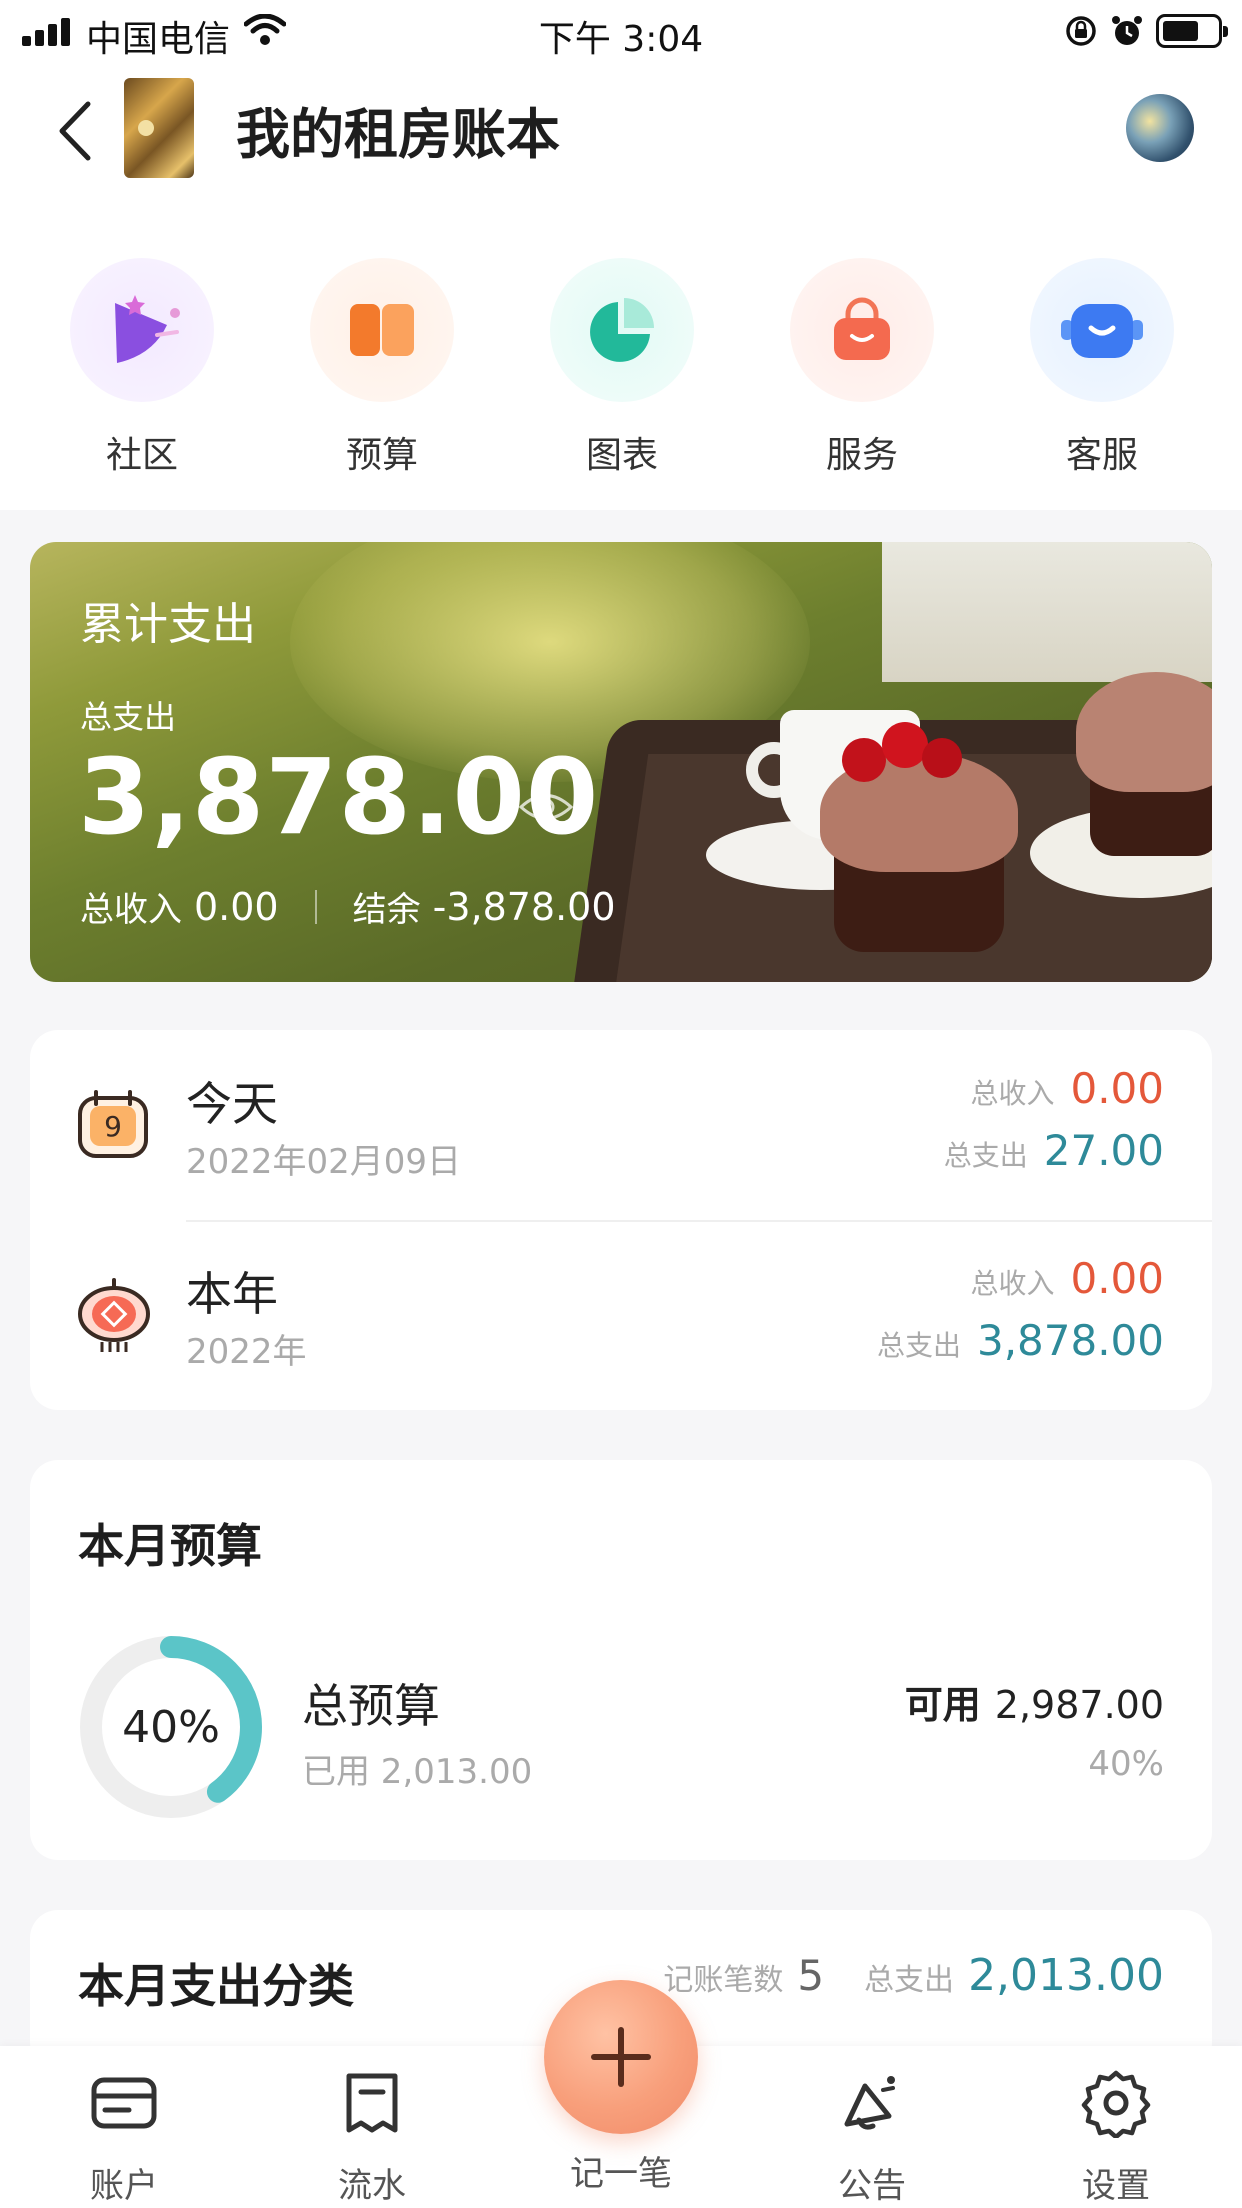 Image resolution: width=1242 pixels, height=2208 pixels. Describe the element at coordinates (1116, 2186) in the screenshot. I see `tab-label: 设置` at that location.